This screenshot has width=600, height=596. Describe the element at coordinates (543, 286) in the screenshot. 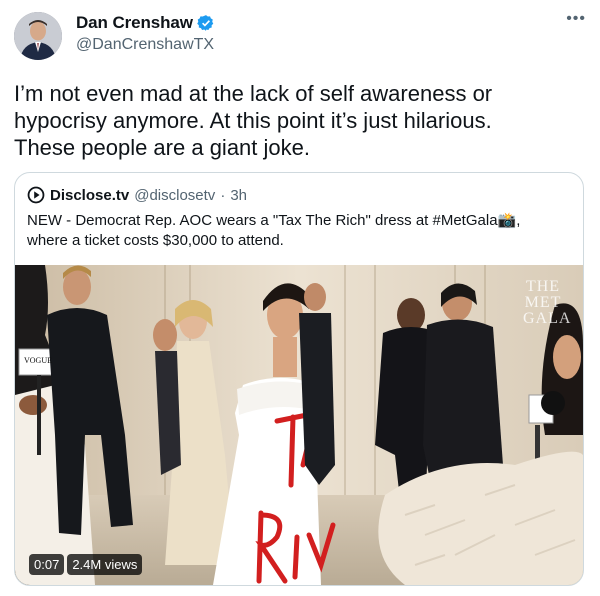

I see `watermark-line: THE` at that location.